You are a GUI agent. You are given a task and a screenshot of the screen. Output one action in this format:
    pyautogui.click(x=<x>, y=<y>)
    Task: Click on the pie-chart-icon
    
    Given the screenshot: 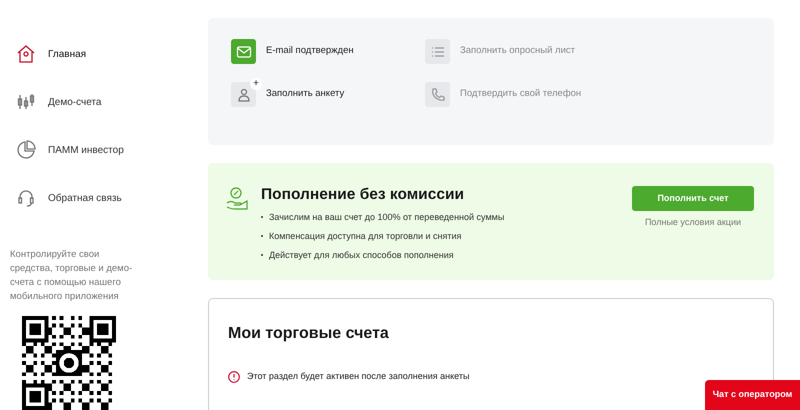 What is the action you would take?
    pyautogui.click(x=26, y=150)
    